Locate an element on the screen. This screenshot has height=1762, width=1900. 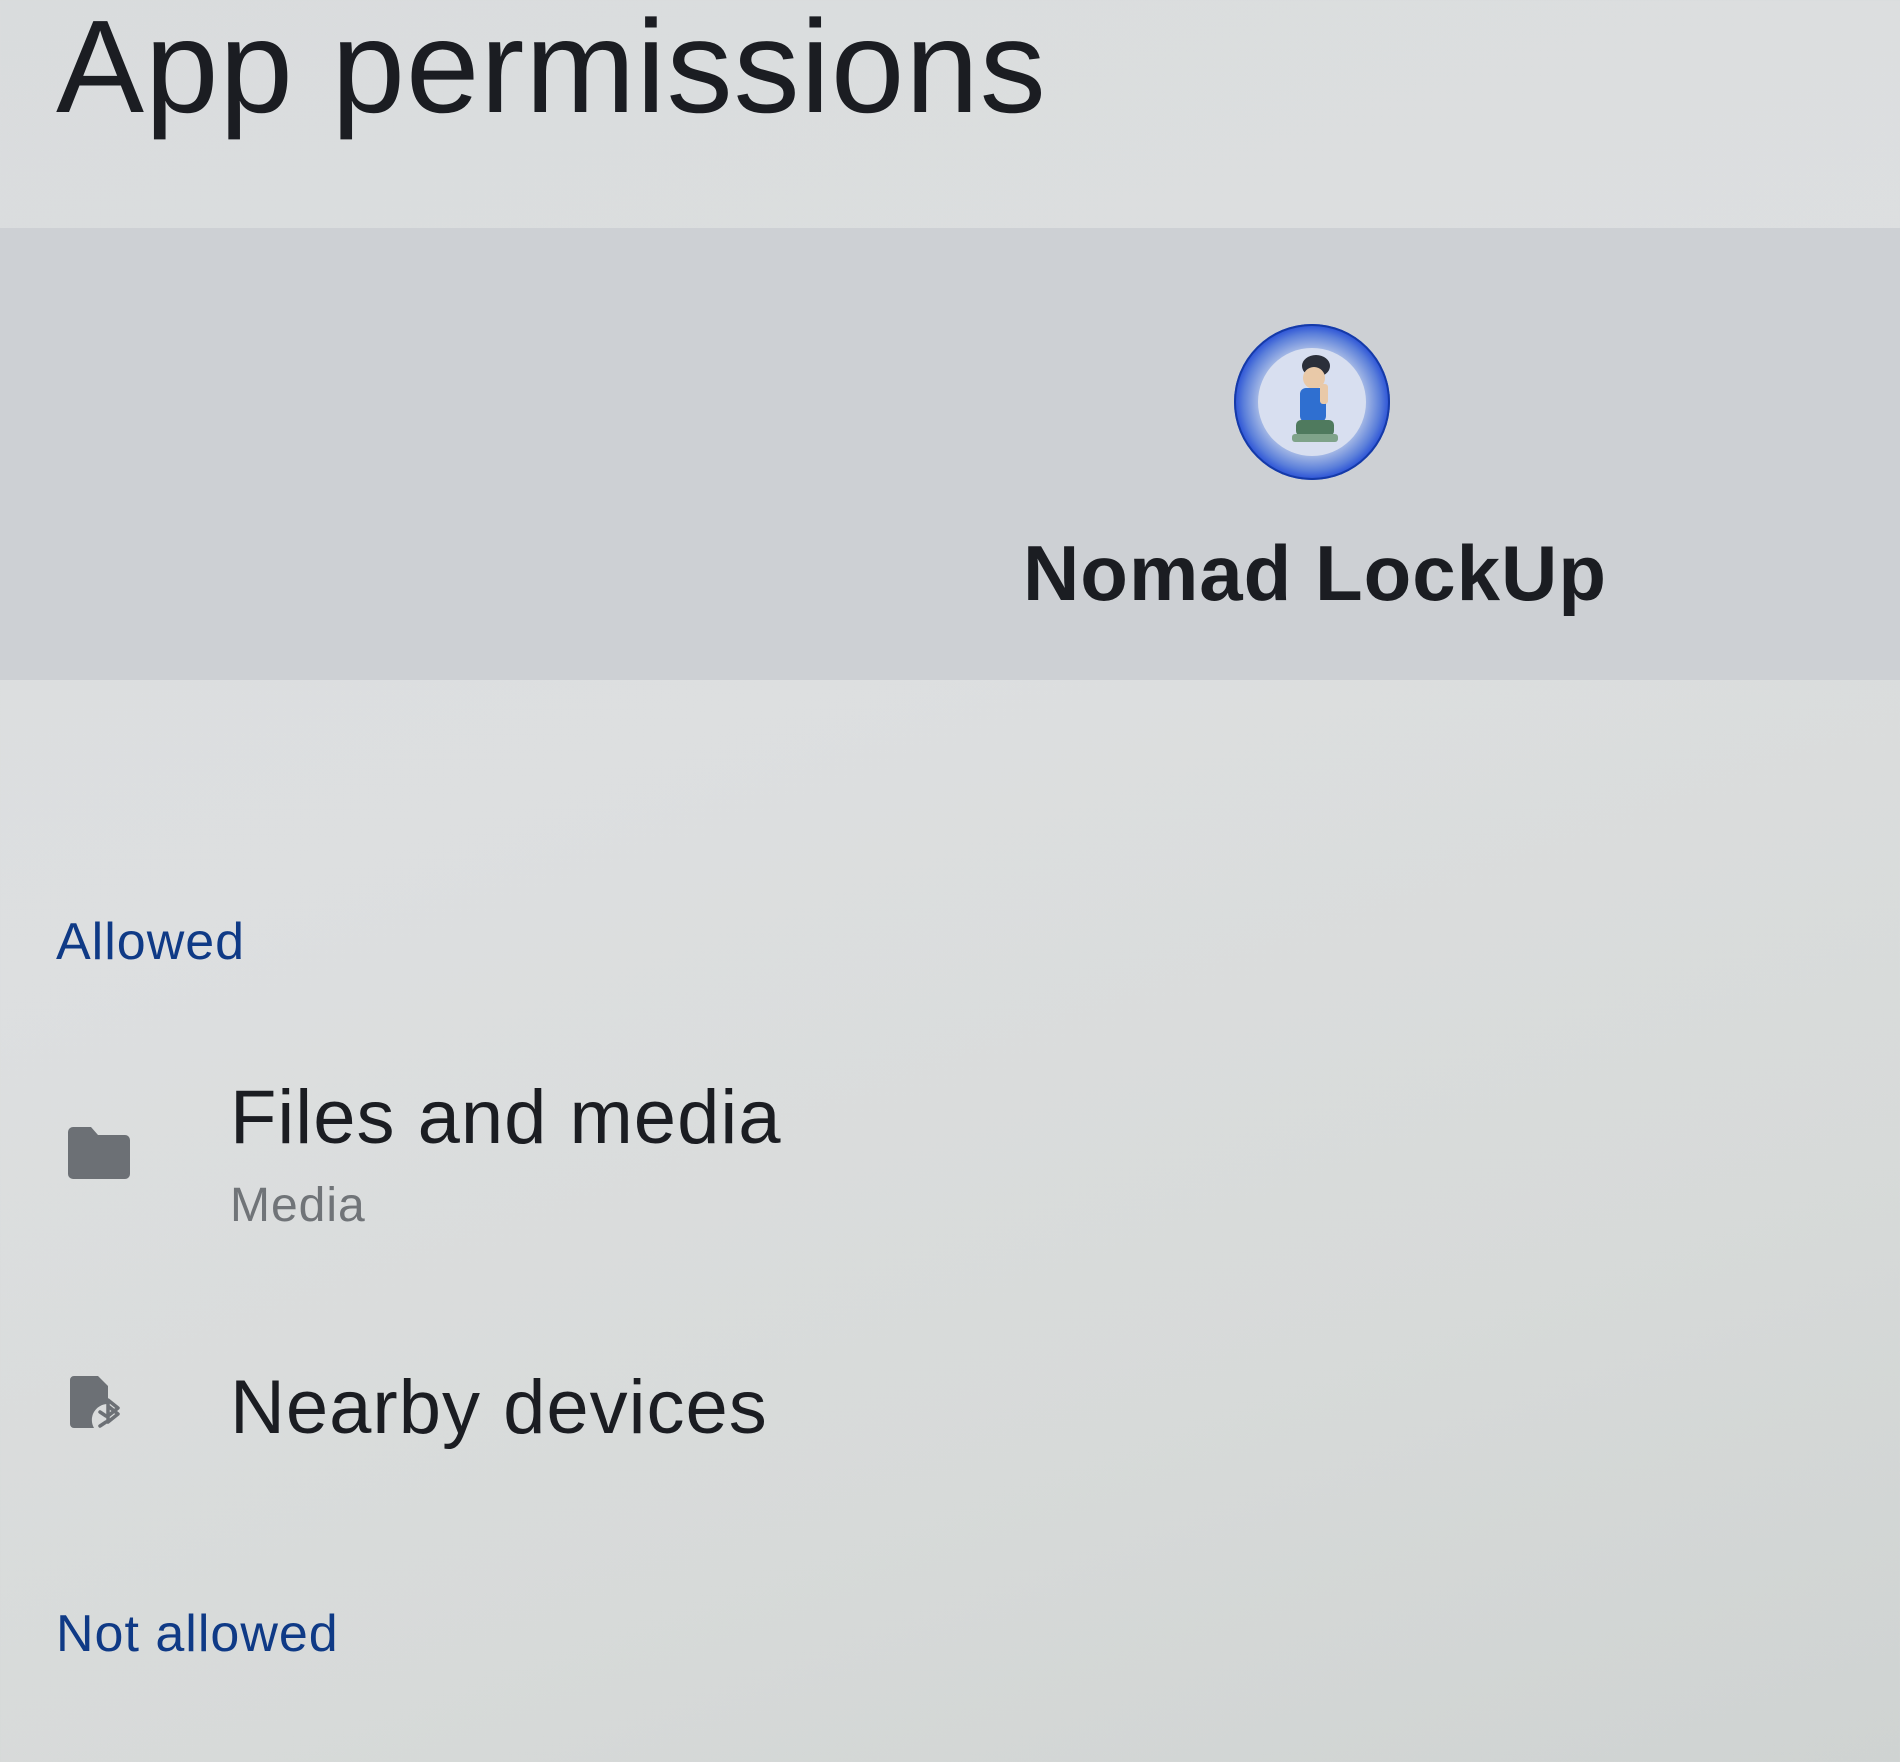
permission-title: Files and media is located at coordinates (506, 1117).